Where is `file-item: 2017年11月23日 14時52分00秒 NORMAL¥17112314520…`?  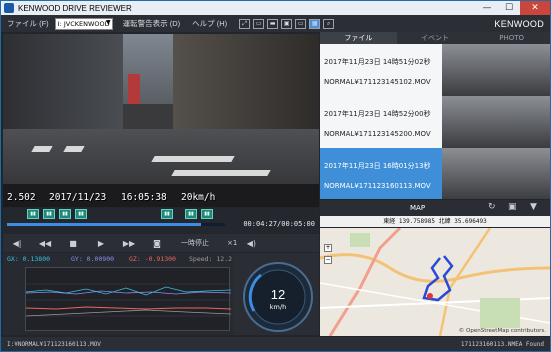
file-item: 2017年11月23日 14時52分00秒 NORMAL¥17112314520… is located at coordinates (435, 122).